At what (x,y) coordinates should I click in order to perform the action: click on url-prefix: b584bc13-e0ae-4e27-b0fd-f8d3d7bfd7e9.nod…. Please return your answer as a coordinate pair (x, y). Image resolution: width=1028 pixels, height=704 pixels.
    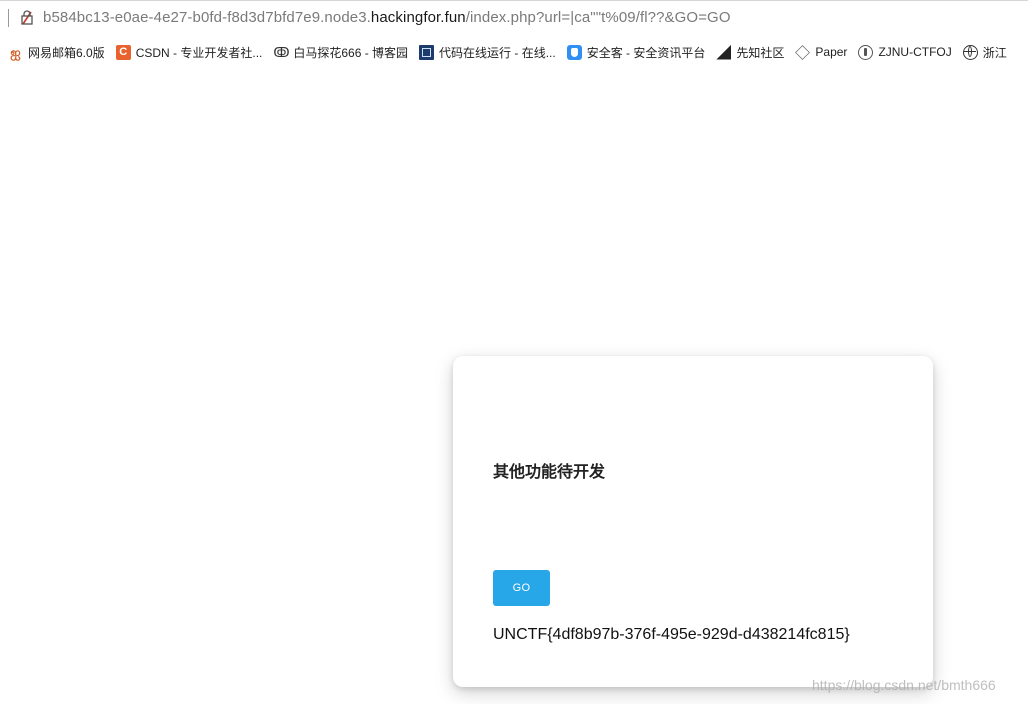
    Looking at the image, I should click on (207, 17).